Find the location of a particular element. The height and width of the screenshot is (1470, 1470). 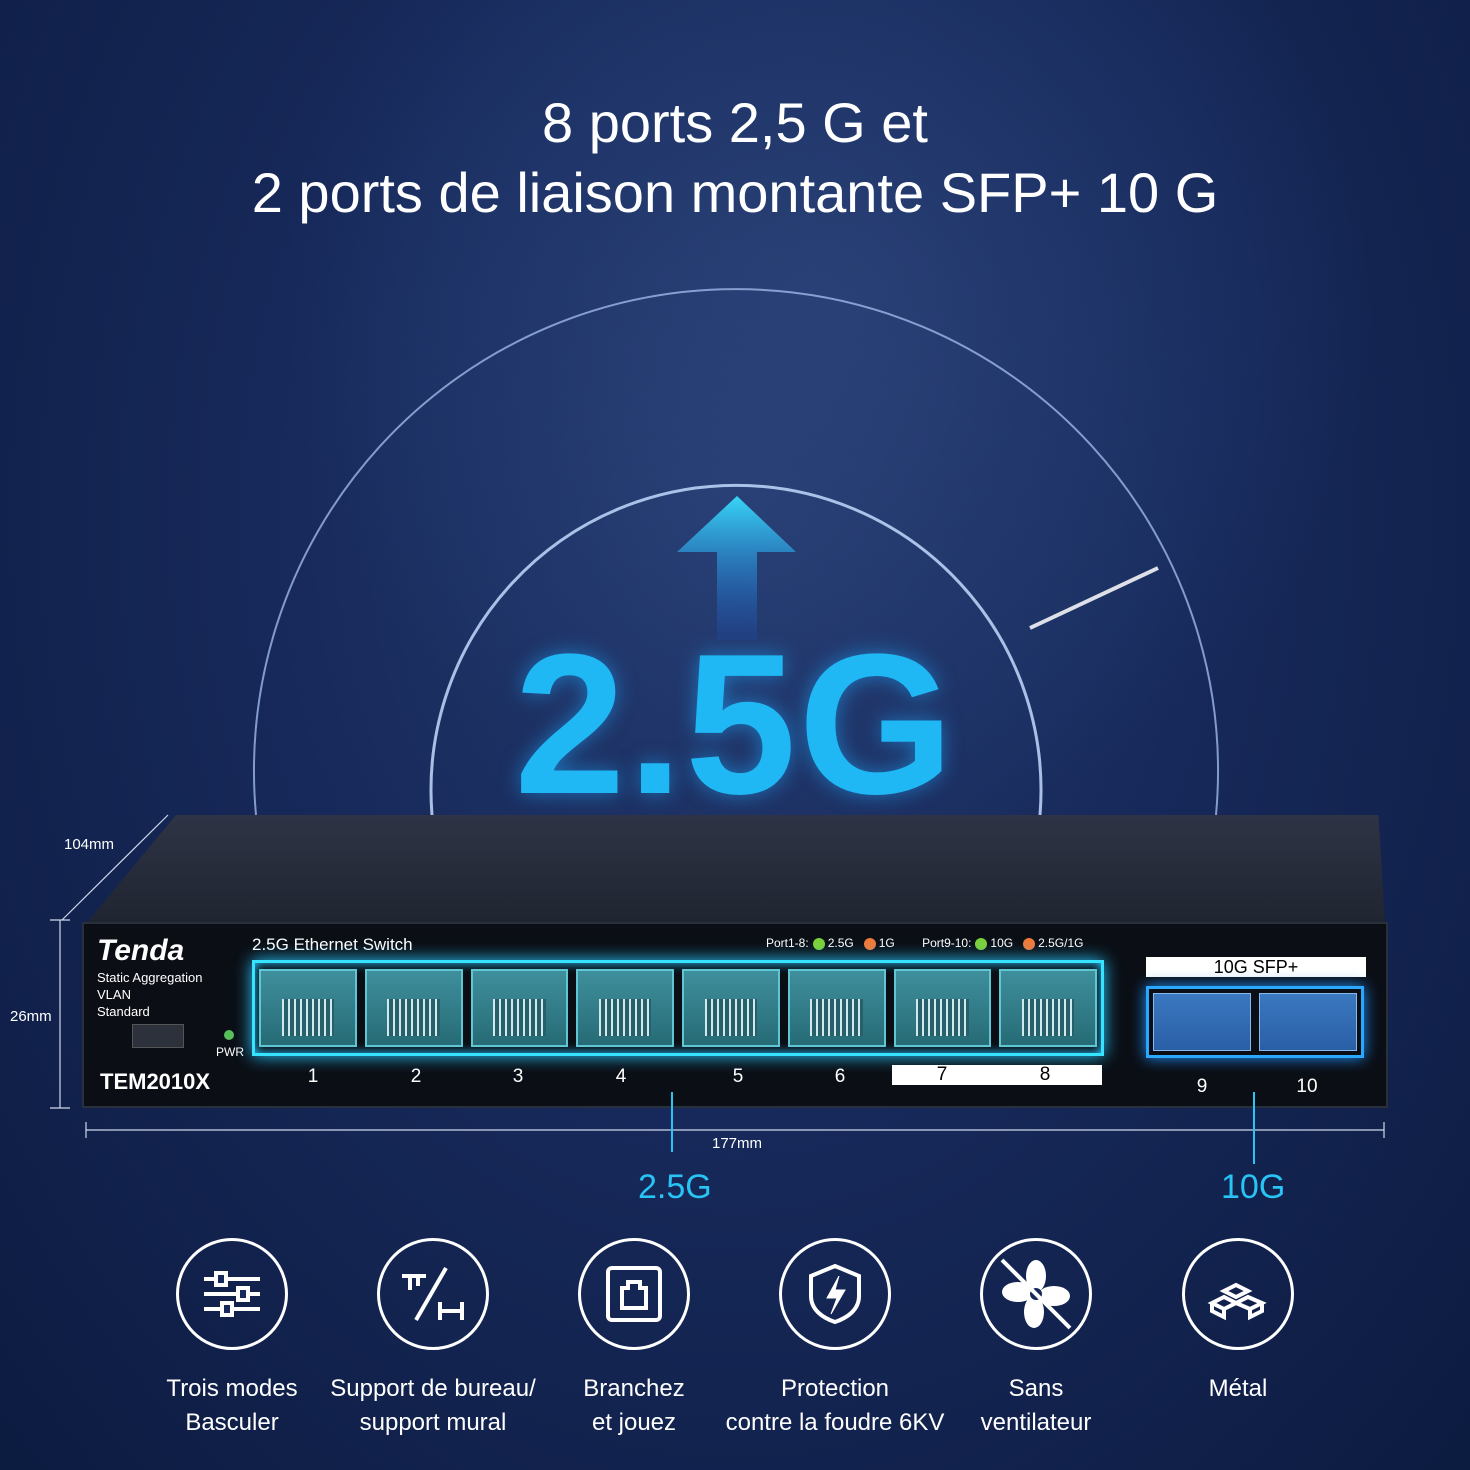

pwr-led is located at coordinates (229, 1035).